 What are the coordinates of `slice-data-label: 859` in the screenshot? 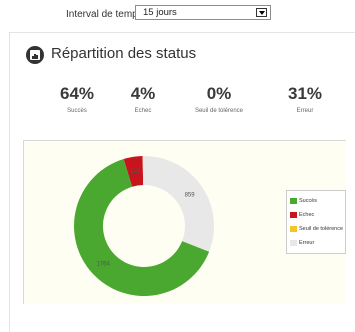 It's located at (190, 195).